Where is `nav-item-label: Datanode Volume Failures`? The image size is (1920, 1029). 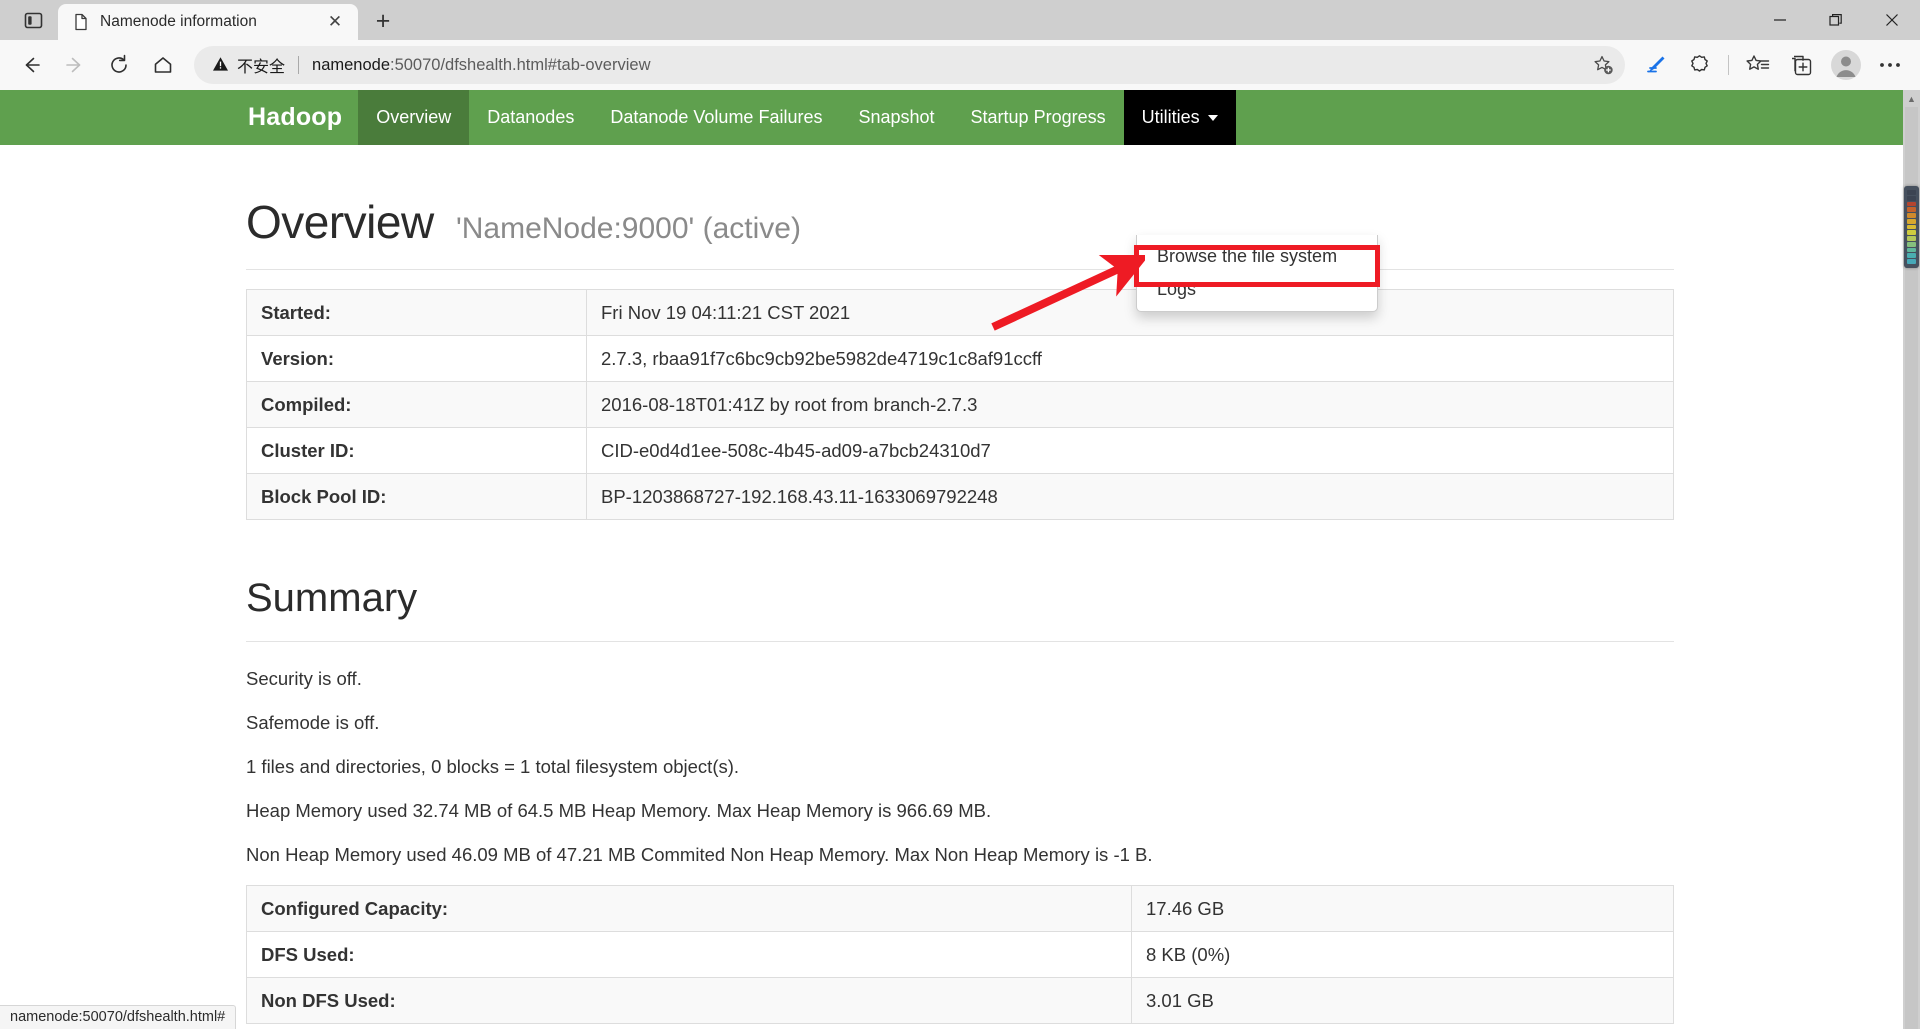
nav-item-label: Datanode Volume Failures is located at coordinates (716, 117).